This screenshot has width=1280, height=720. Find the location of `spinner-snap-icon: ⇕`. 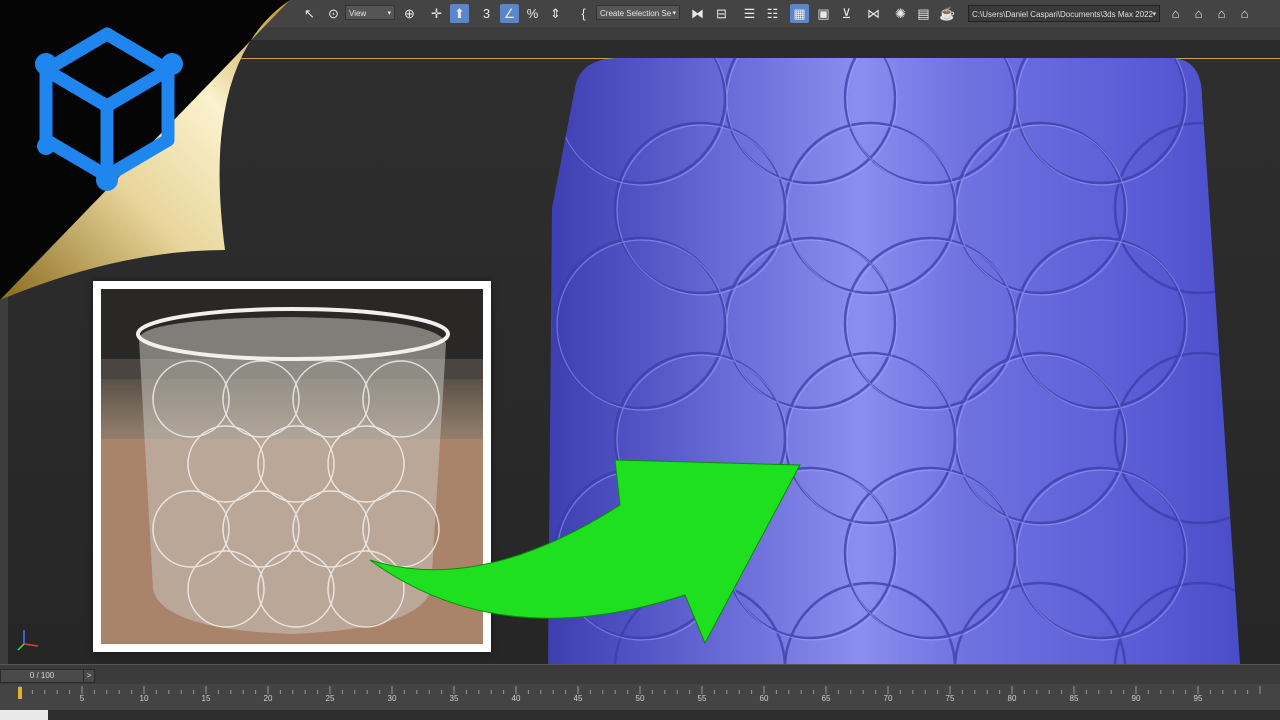

spinner-snap-icon: ⇕ is located at coordinates (555, 13).